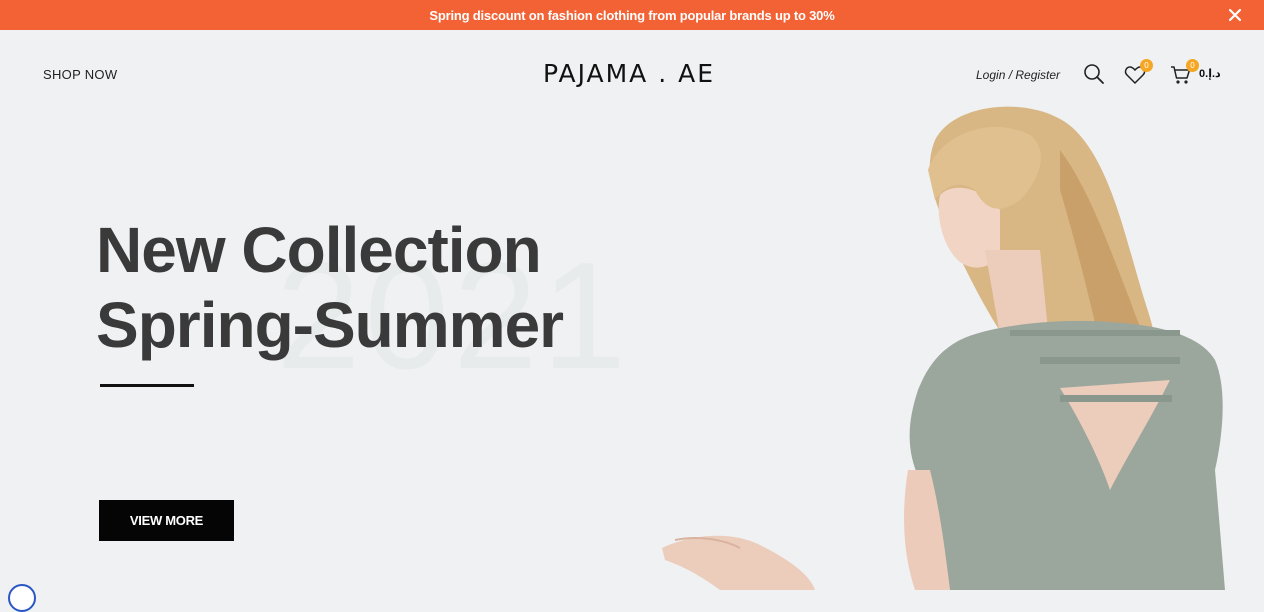  I want to click on view-more-button: VIEW MORE, so click(166, 520).